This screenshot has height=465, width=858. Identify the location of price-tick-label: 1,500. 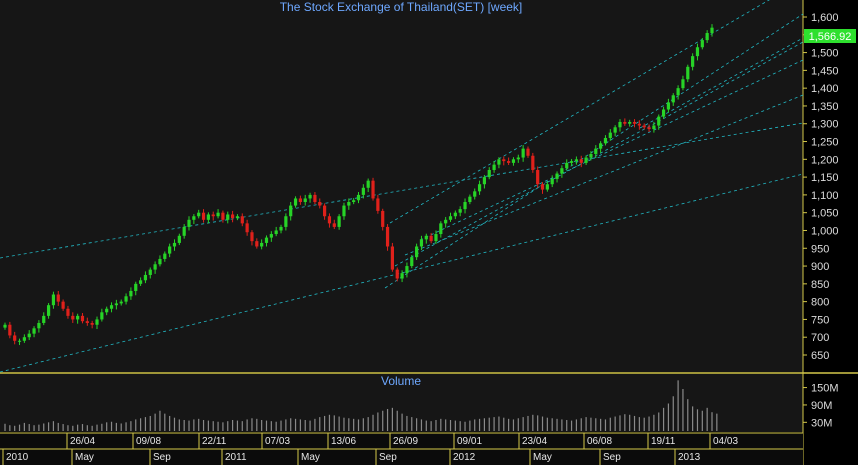
(825, 54).